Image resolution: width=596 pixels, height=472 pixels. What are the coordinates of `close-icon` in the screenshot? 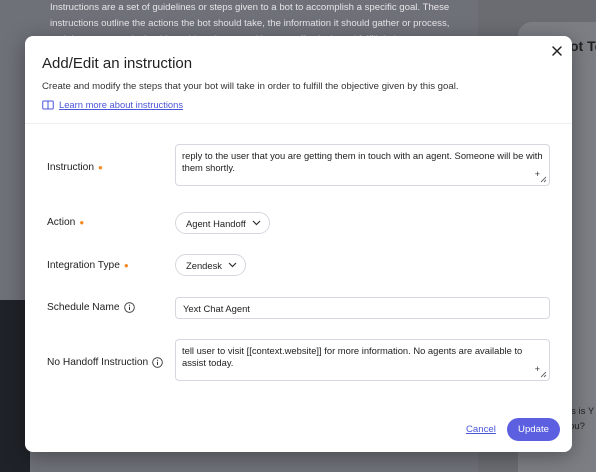 It's located at (557, 51).